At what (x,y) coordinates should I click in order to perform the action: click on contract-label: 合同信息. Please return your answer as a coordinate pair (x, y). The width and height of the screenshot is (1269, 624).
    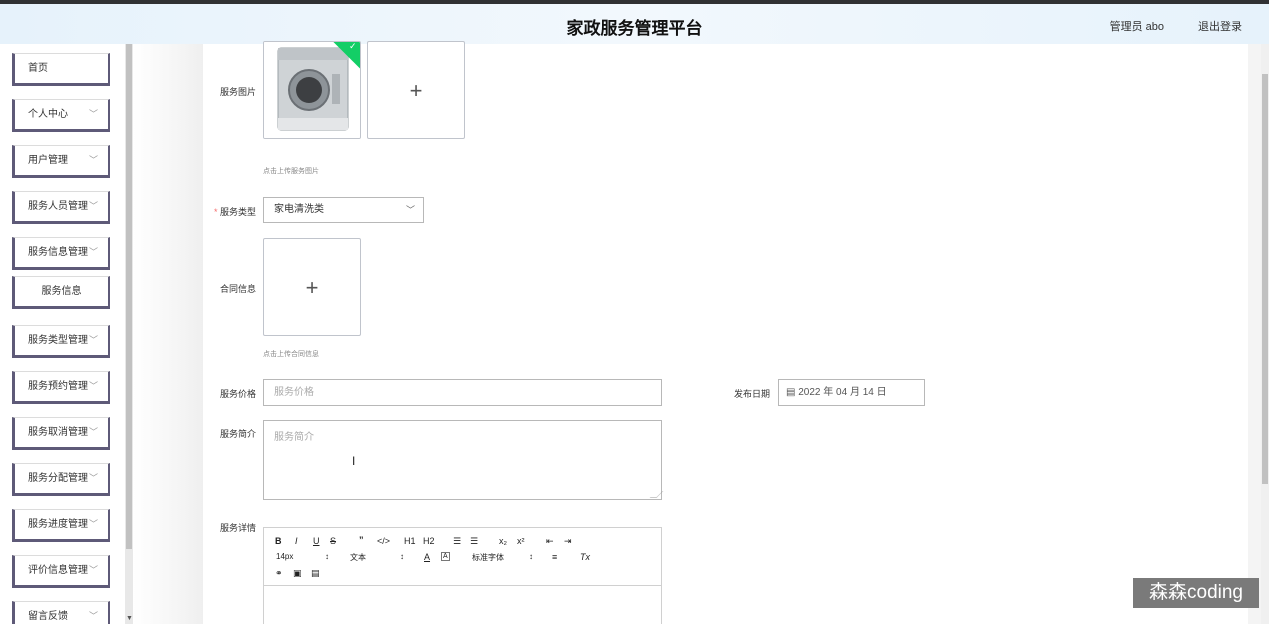
    Looking at the image, I should click on (237, 289).